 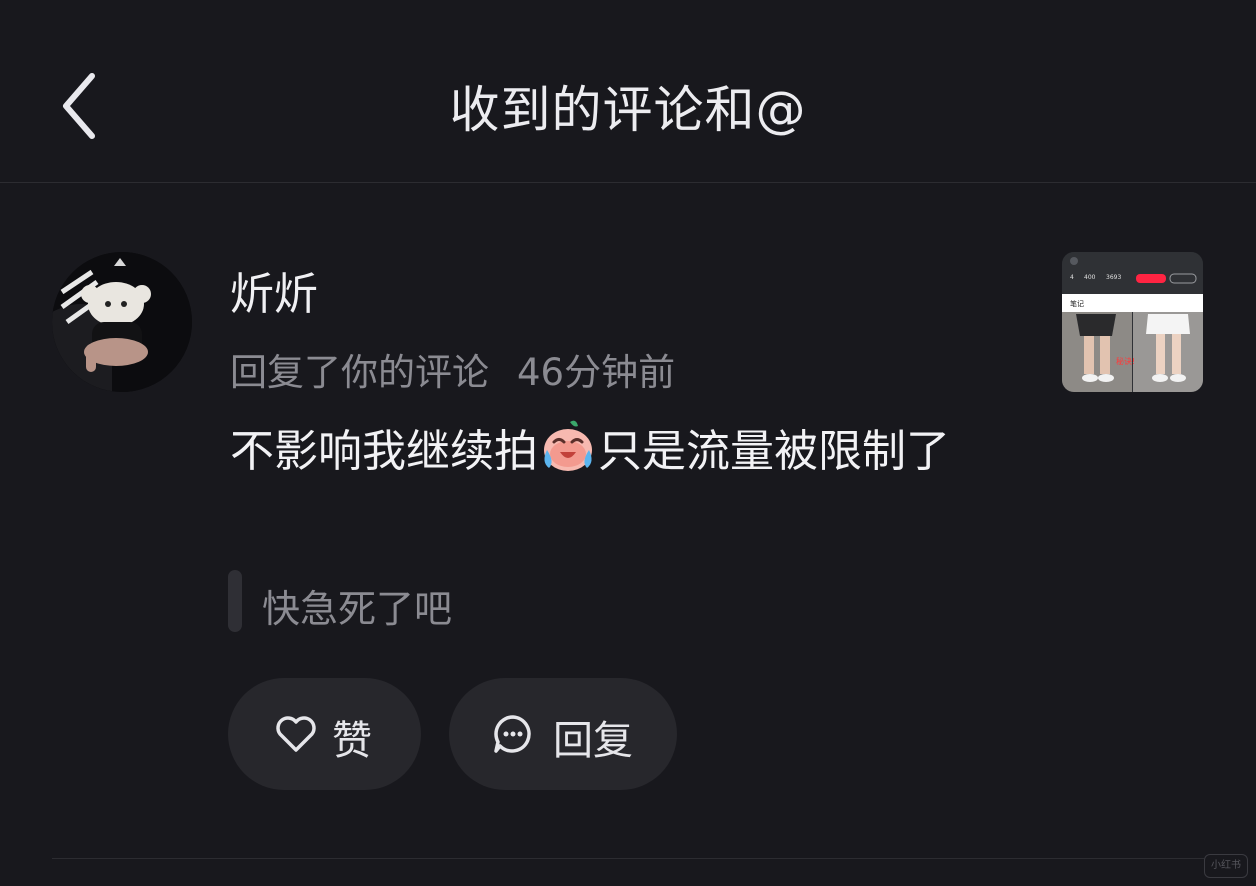 I want to click on crying-laughing-emoji, so click(x=568, y=445).